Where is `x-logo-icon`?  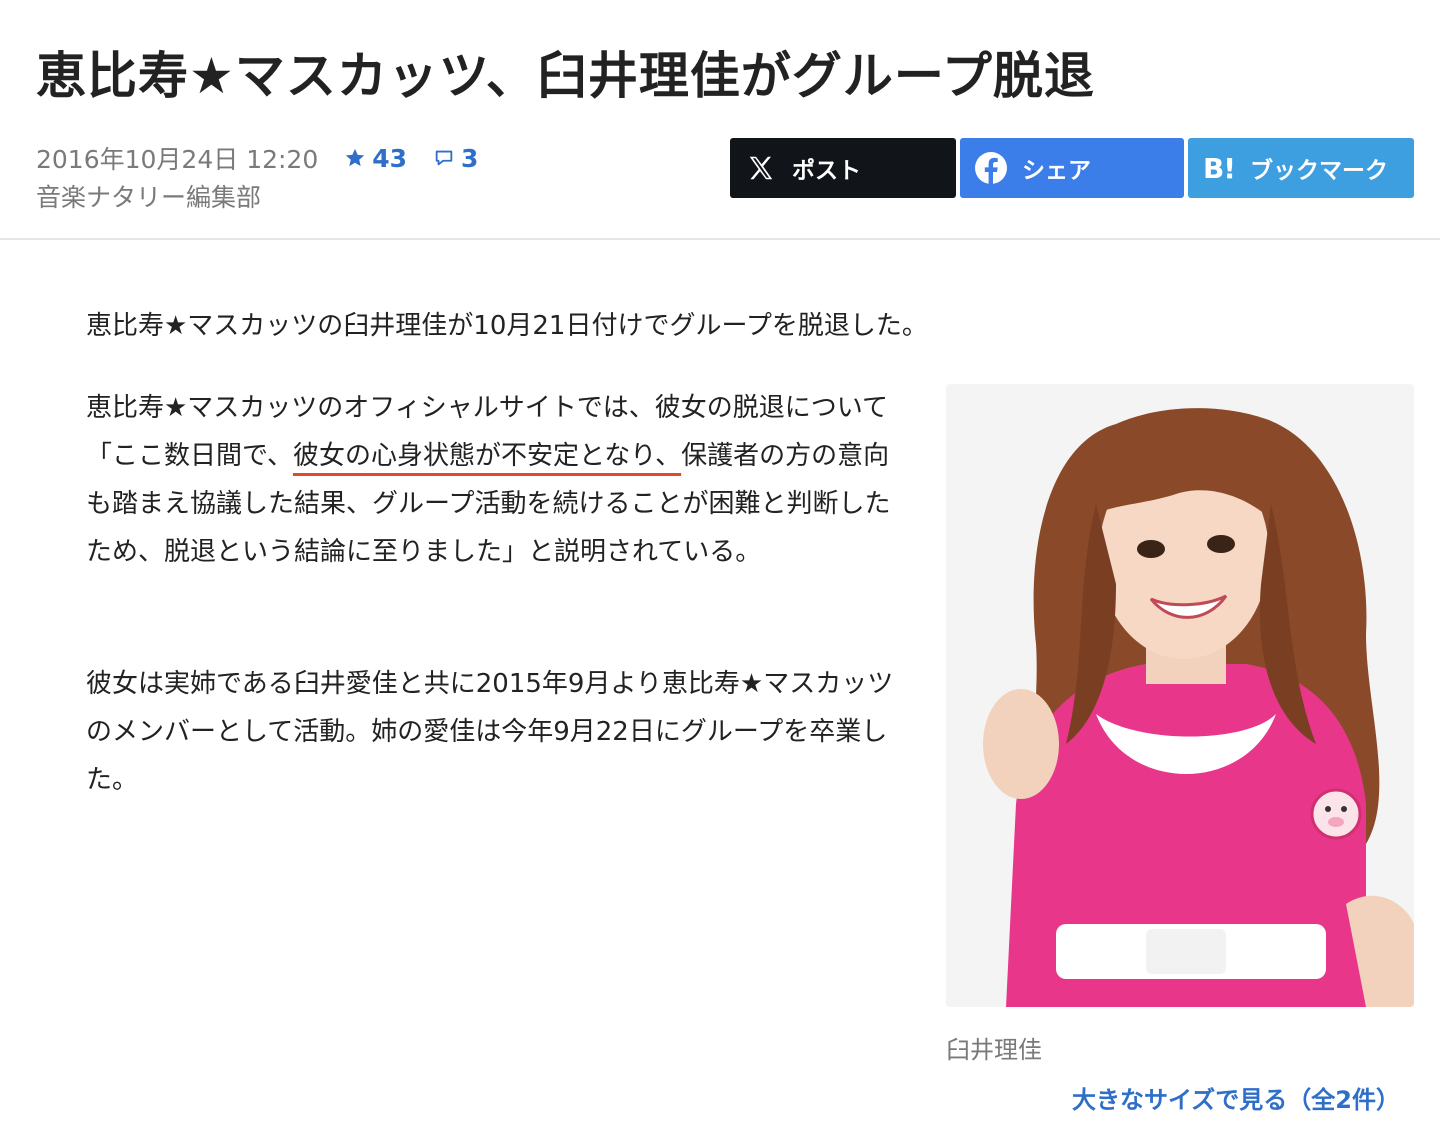
x-logo-icon is located at coordinates (761, 168).